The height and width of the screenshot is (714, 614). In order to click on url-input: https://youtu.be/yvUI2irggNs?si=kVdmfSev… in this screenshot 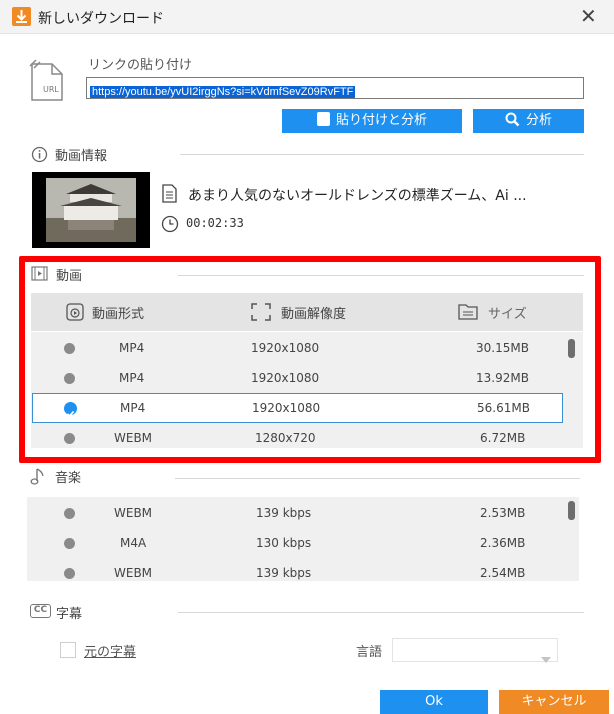, I will do `click(335, 88)`.